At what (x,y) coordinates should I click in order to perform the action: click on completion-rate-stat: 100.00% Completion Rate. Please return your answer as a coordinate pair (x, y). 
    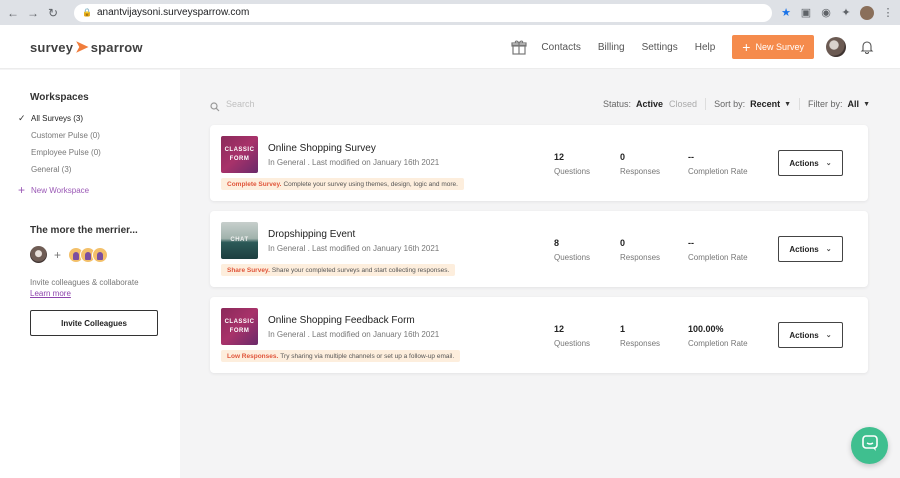
    Looking at the image, I should click on (718, 336).